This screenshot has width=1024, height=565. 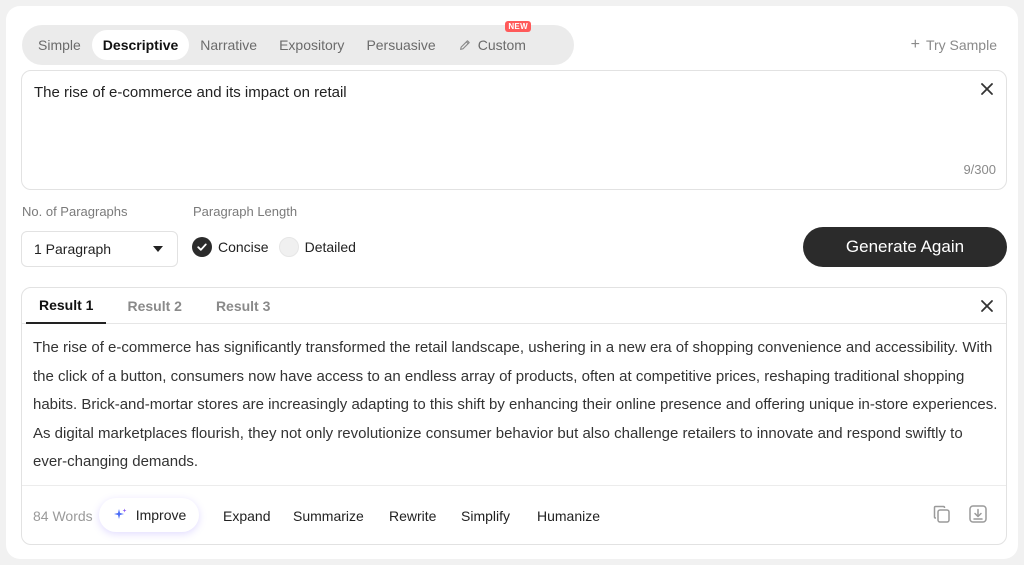 What do you see at coordinates (243, 247) in the screenshot?
I see `concise-label: Concise` at bounding box center [243, 247].